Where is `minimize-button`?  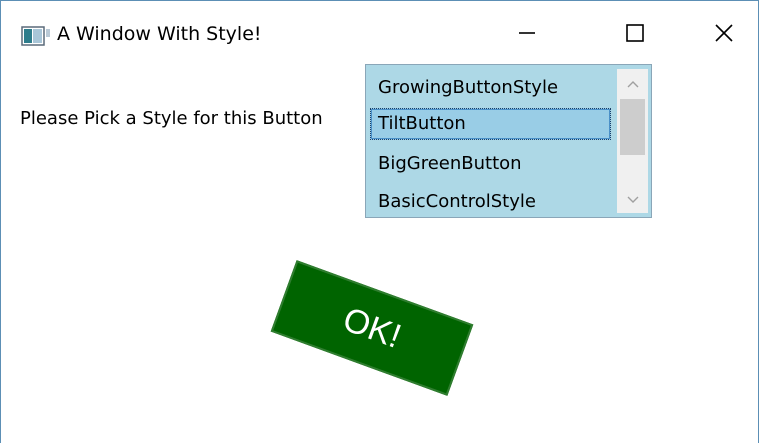 minimize-button is located at coordinates (527, 35).